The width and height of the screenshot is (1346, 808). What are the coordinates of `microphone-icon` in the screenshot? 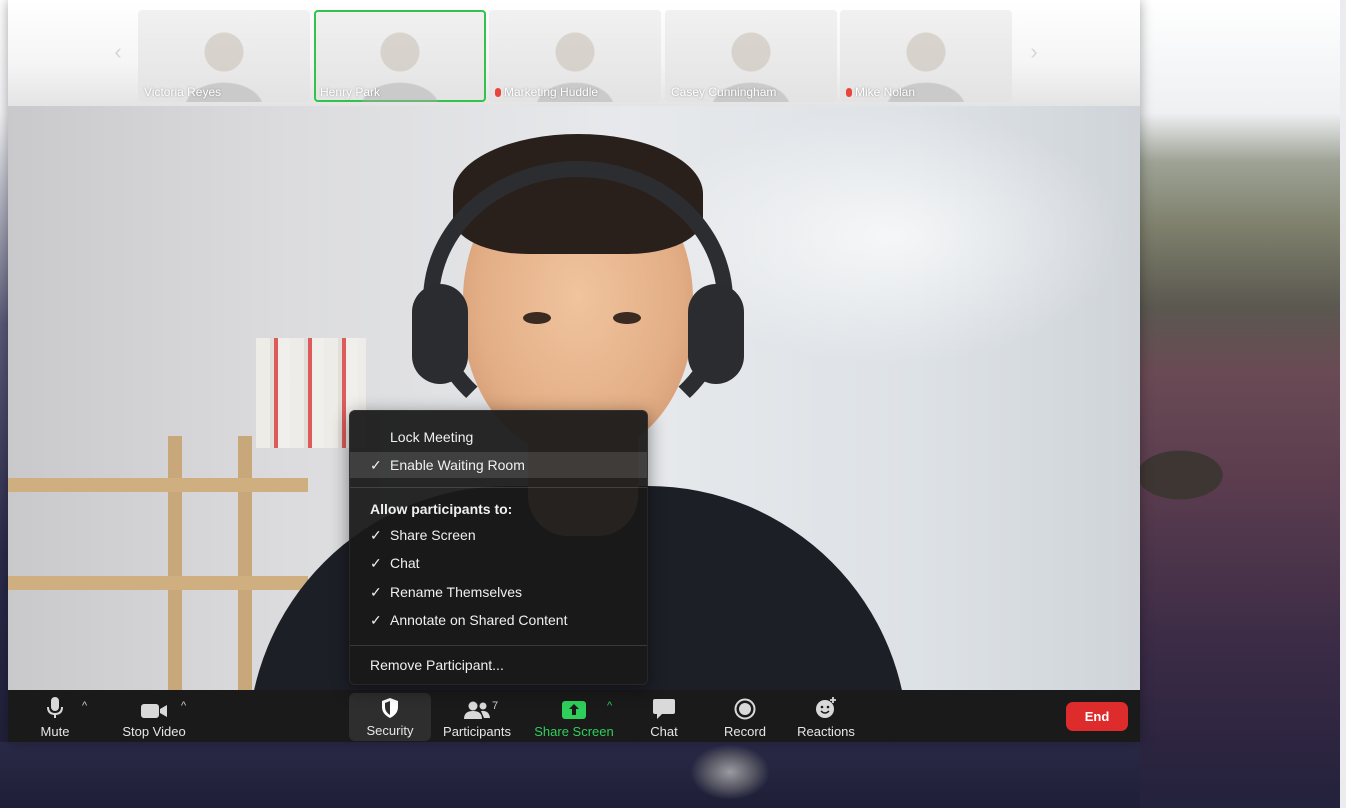 It's located at (55, 707).